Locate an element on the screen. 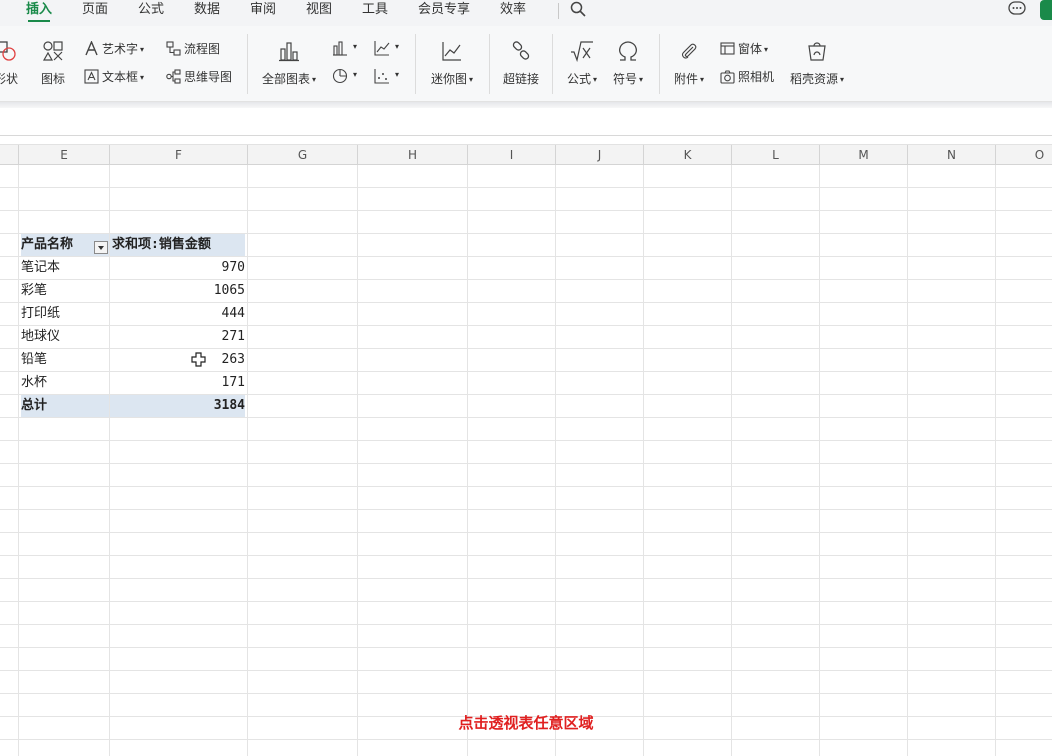  hyperlink-button: 超链接 is located at coordinates (521, 64).